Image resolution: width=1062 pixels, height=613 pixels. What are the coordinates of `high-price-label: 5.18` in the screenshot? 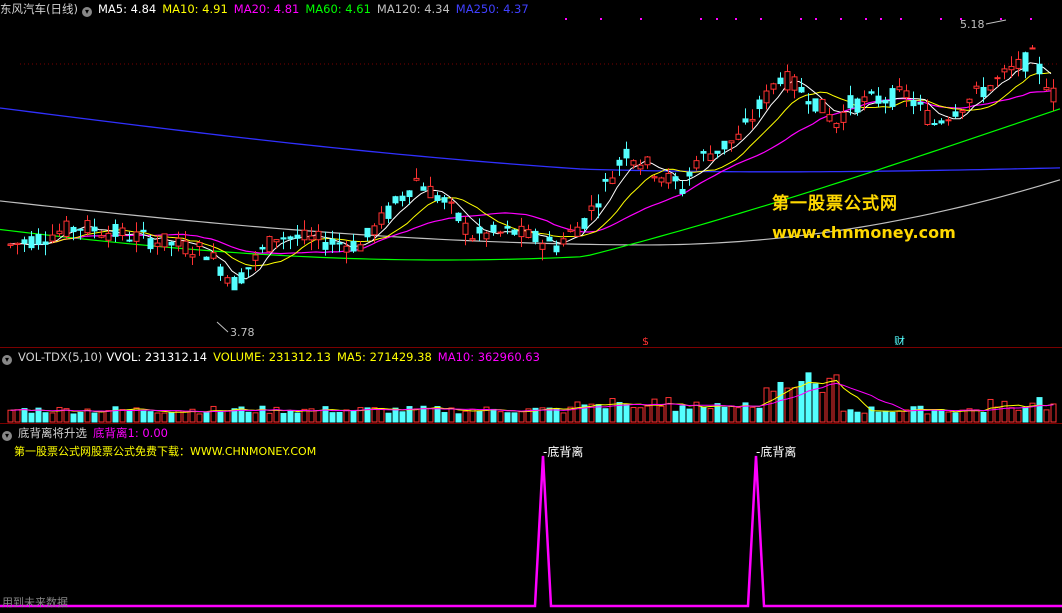 It's located at (972, 24).